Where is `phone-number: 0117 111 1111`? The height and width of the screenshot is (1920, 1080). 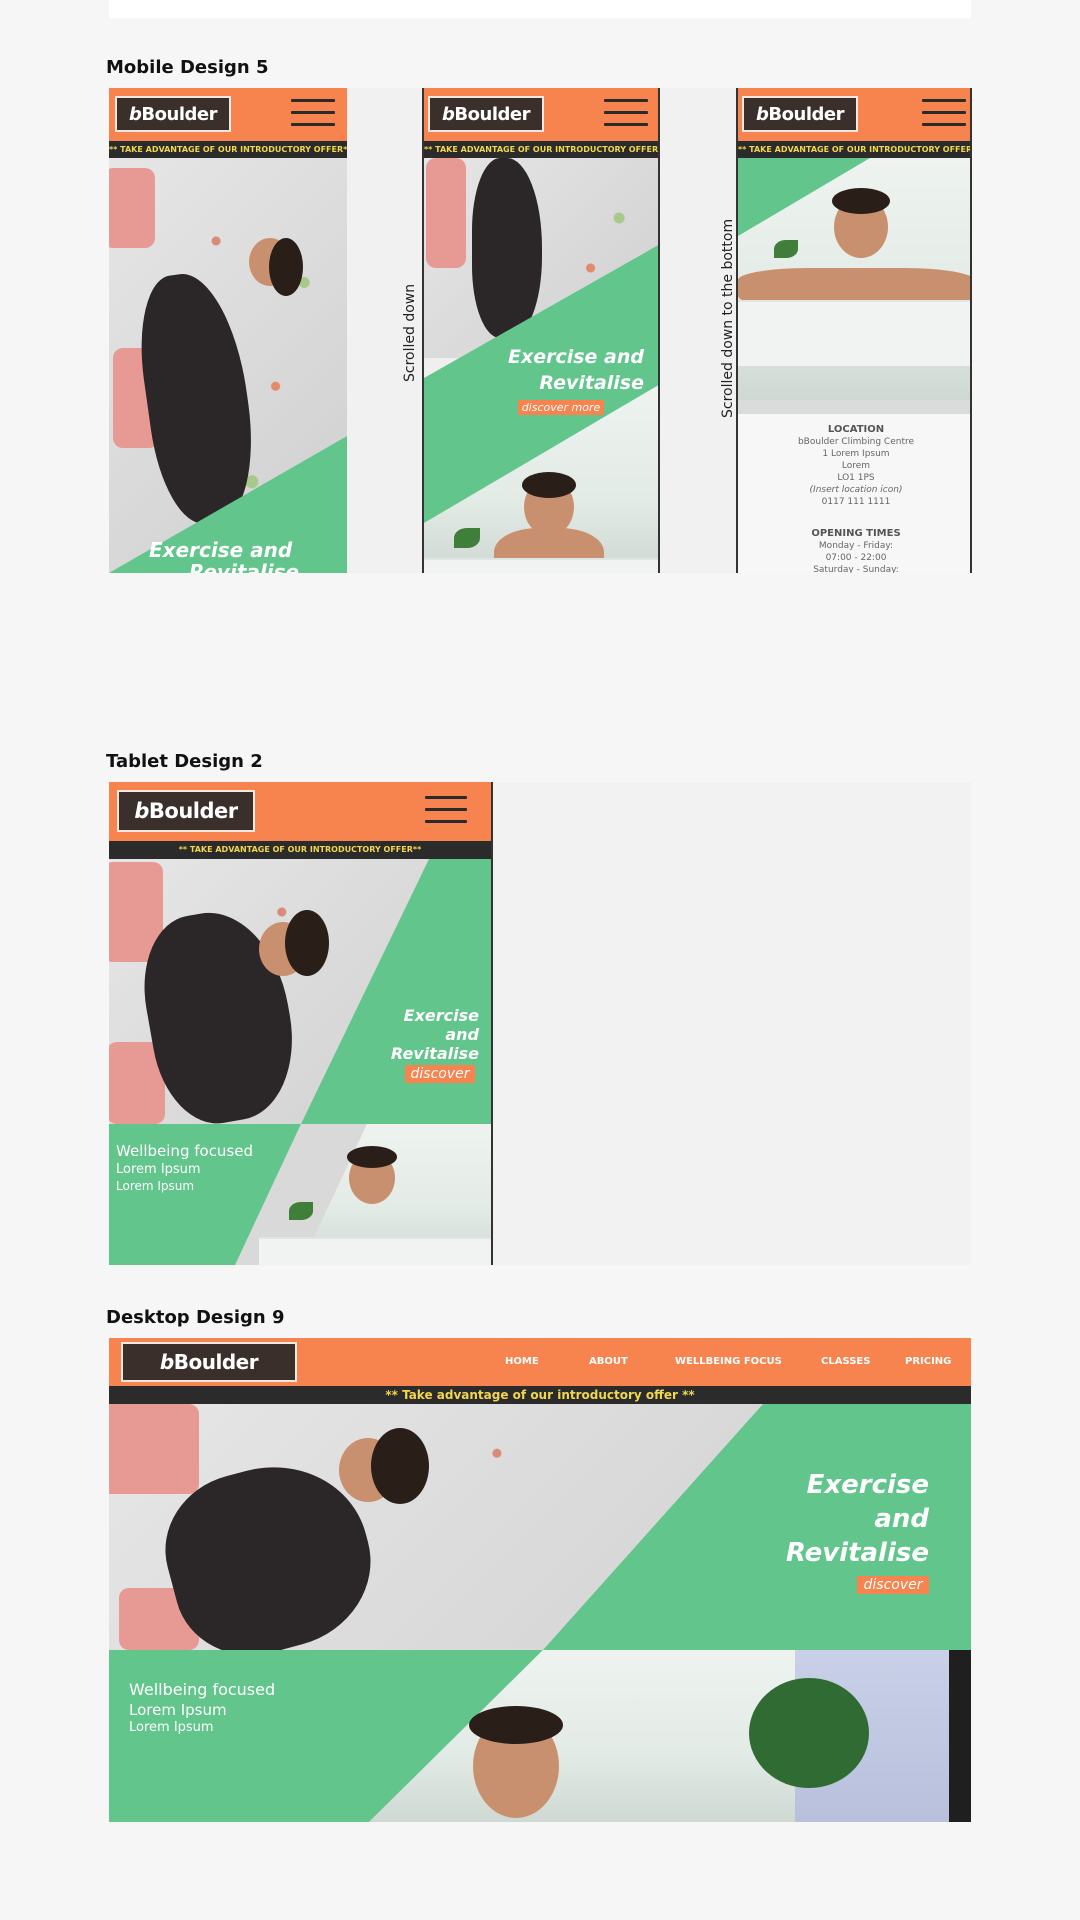 phone-number: 0117 111 1111 is located at coordinates (854, 502).